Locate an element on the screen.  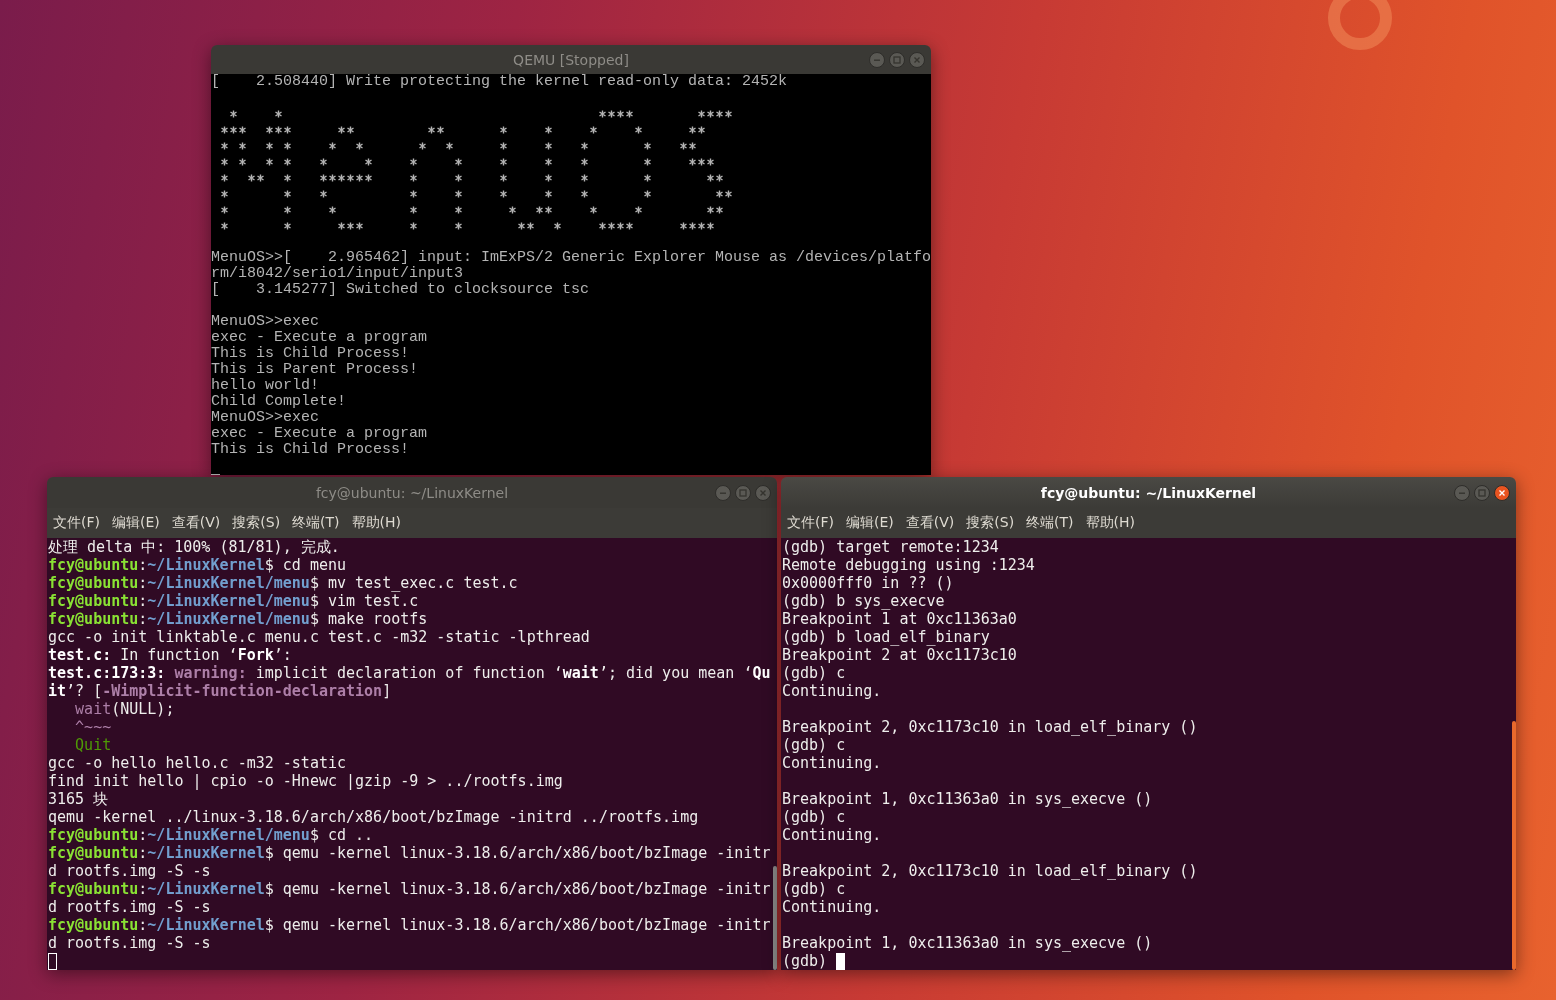
console-line: [ 3.145277] Switched to clocksource tsc is located at coordinates (400, 290).